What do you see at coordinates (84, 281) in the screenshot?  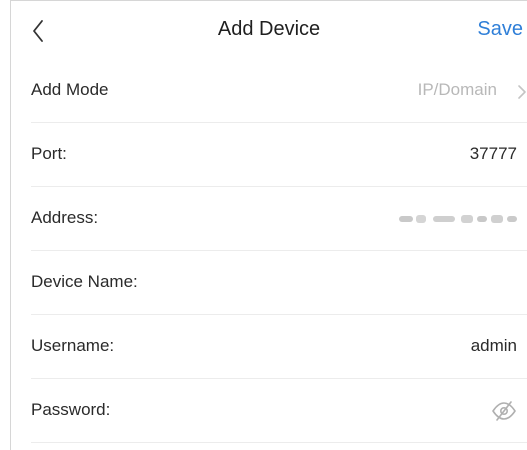 I see `device-name-label: Device Name:` at bounding box center [84, 281].